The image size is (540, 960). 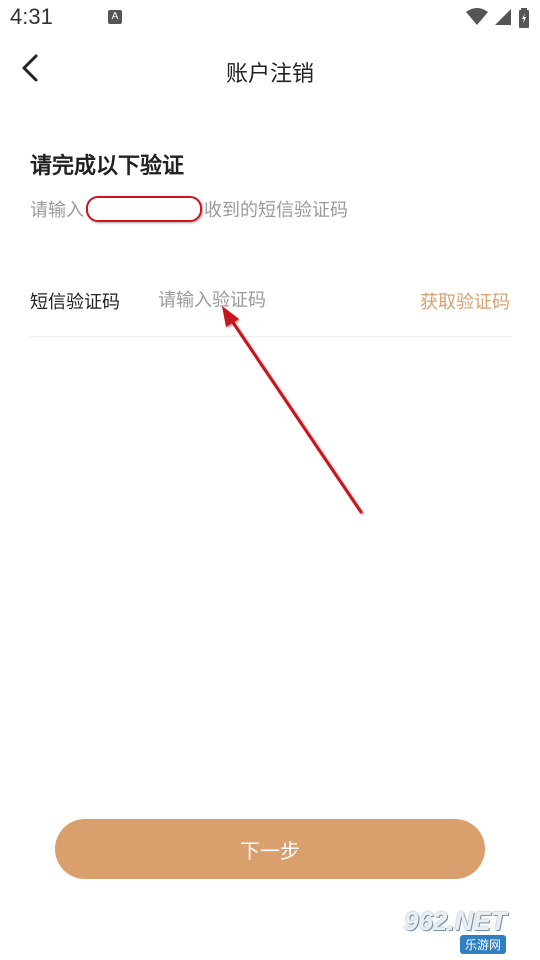 What do you see at coordinates (455, 921) in the screenshot?
I see `watermark-text: 962.NET` at bounding box center [455, 921].